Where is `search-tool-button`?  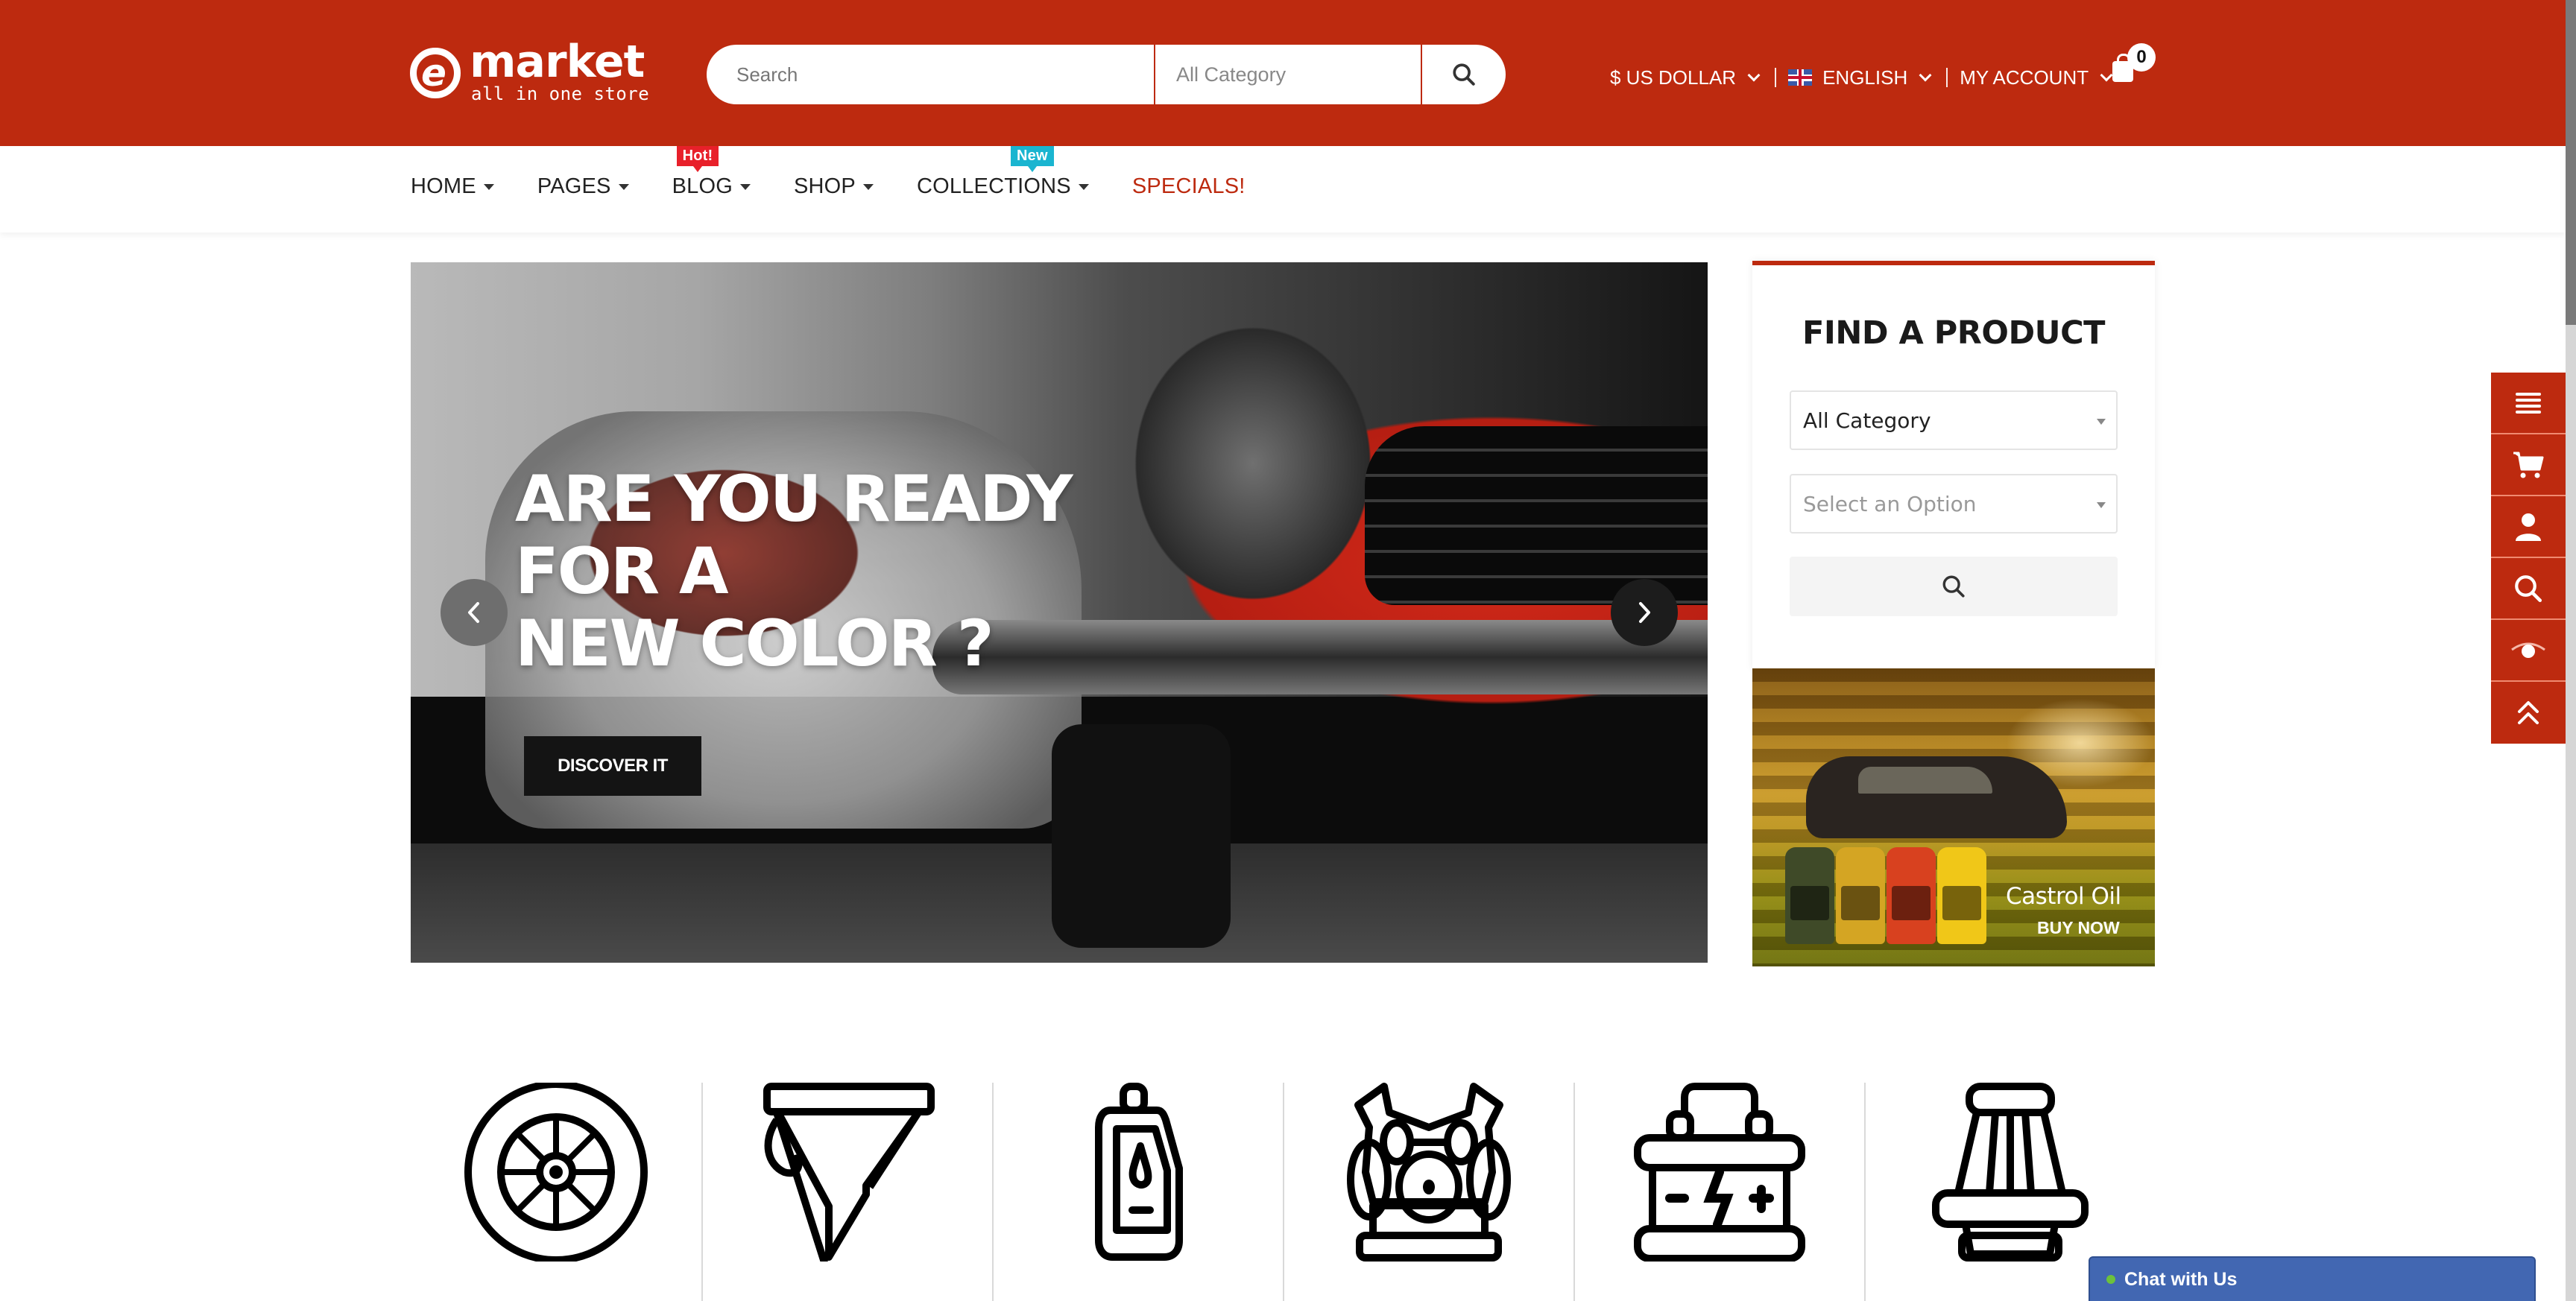
search-tool-button is located at coordinates (2528, 589).